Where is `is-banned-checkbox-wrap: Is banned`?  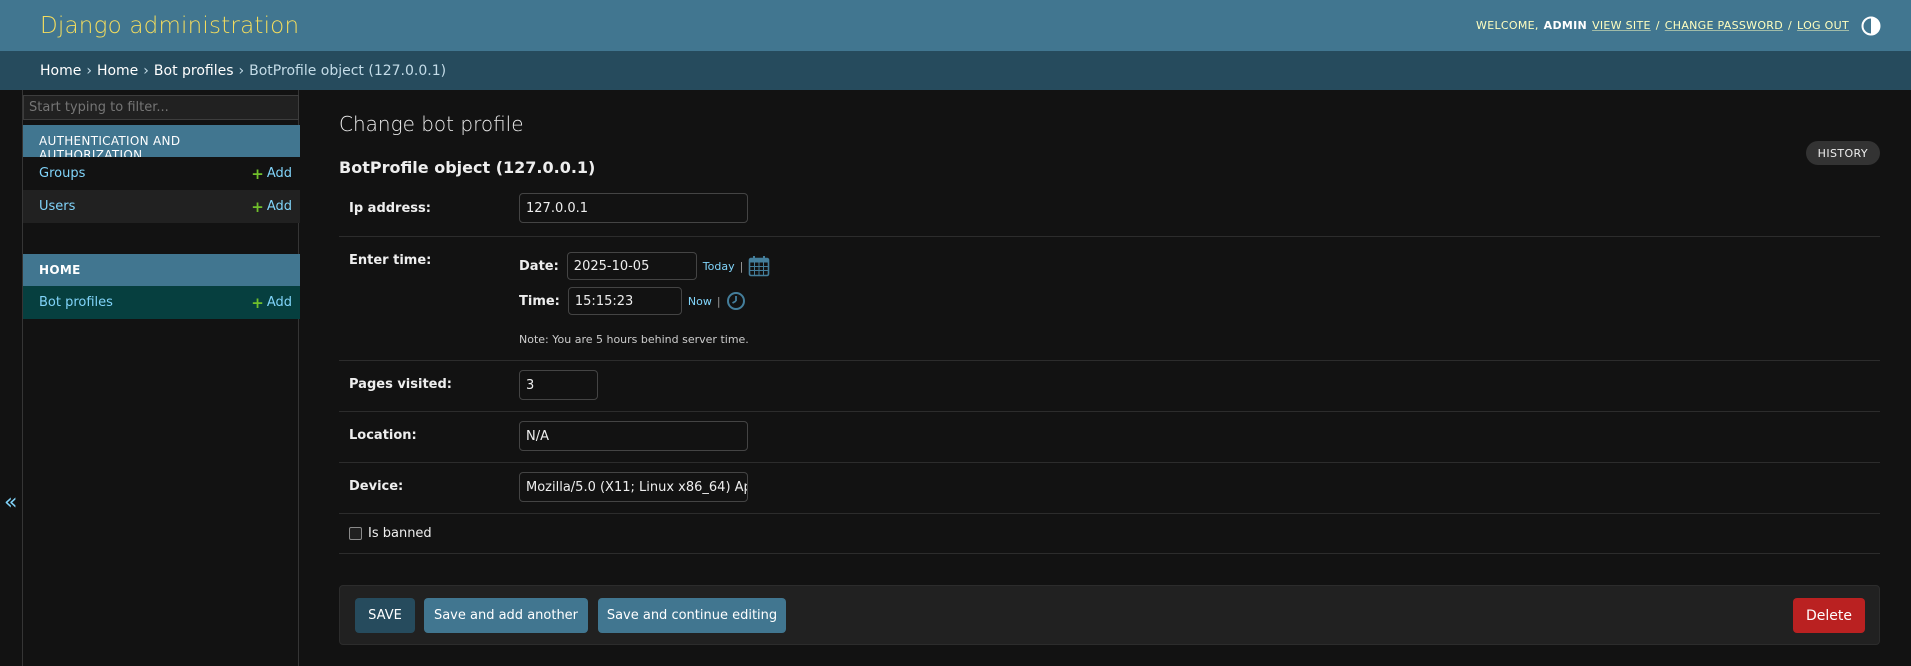
is-banned-checkbox-wrap: Is banned is located at coordinates (390, 533).